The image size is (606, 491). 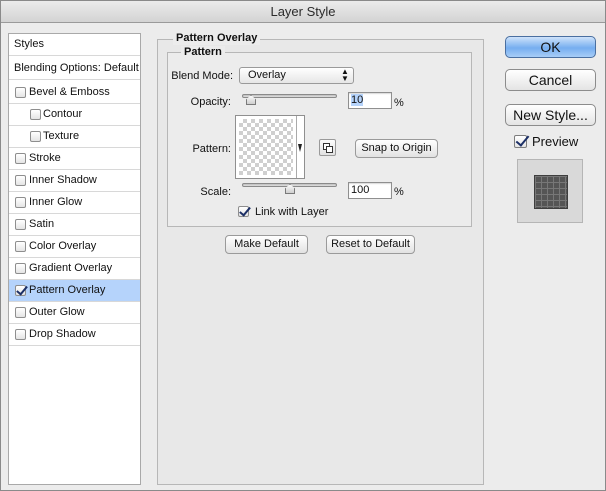 I want to click on ok-button: OK, so click(x=550, y=47).